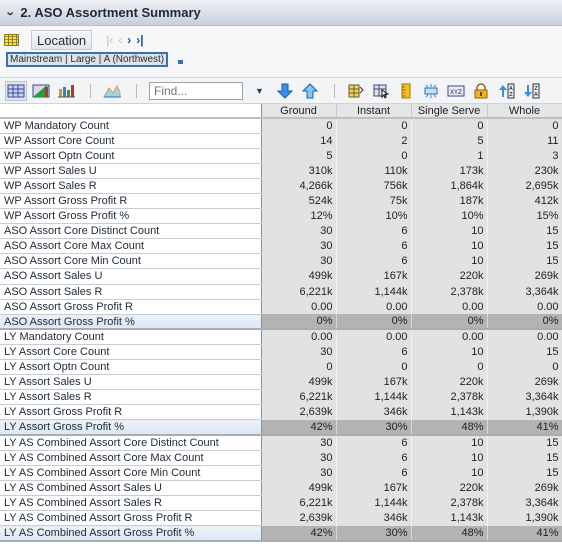 The width and height of the screenshot is (562, 546). Describe the element at coordinates (374, 171) in the screenshot. I see `cell-value: 110k` at that location.